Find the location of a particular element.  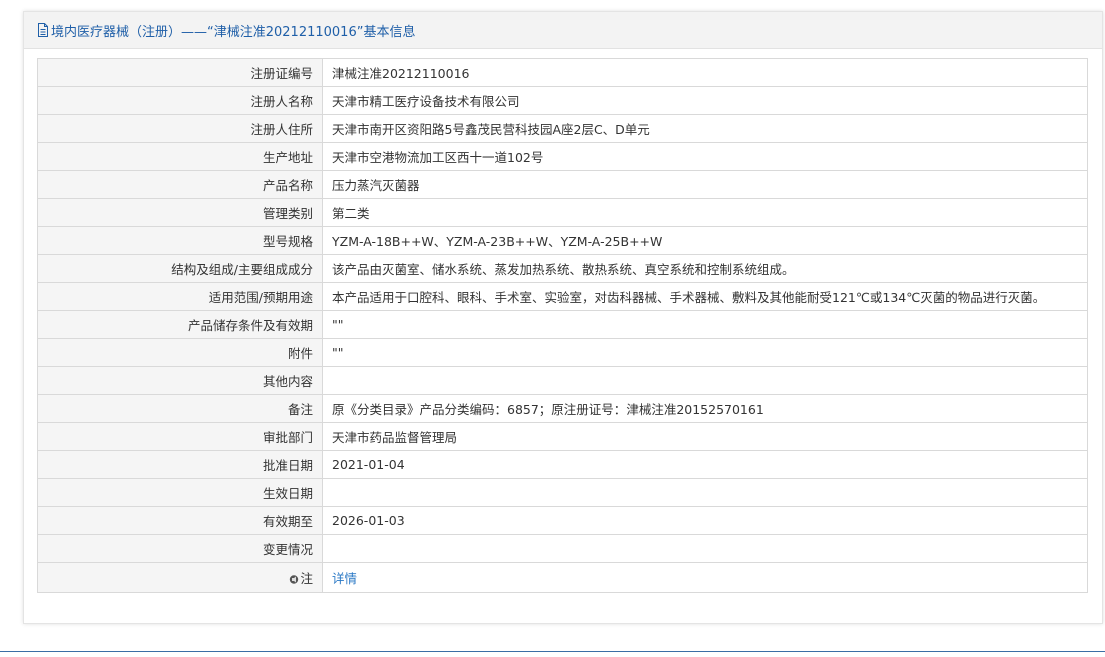

table-row: 附件 "" is located at coordinates (562, 352).